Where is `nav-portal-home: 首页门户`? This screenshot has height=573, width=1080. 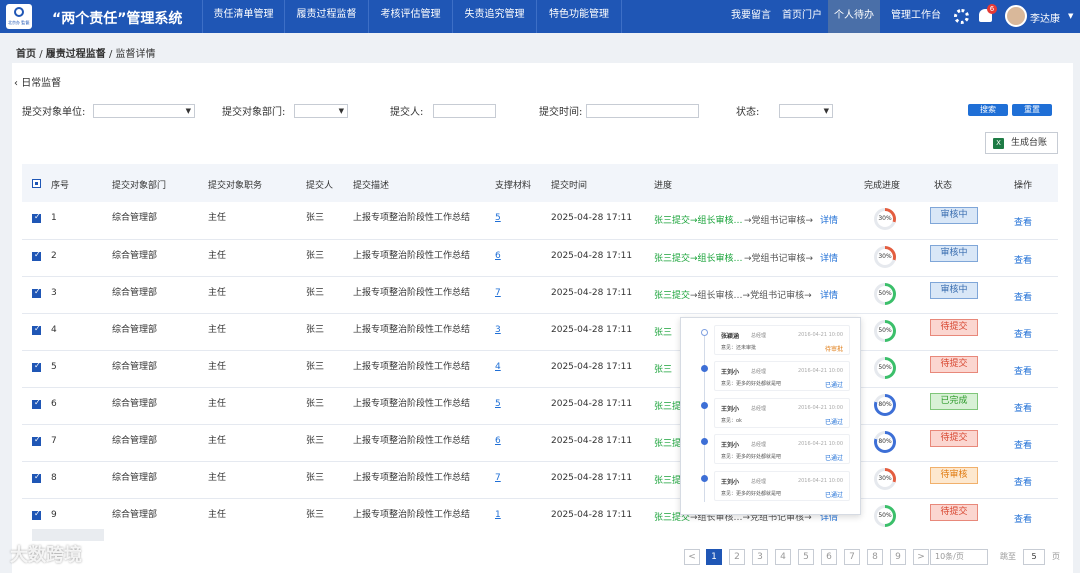
nav-portal-home: 首页门户 is located at coordinates (802, 16).